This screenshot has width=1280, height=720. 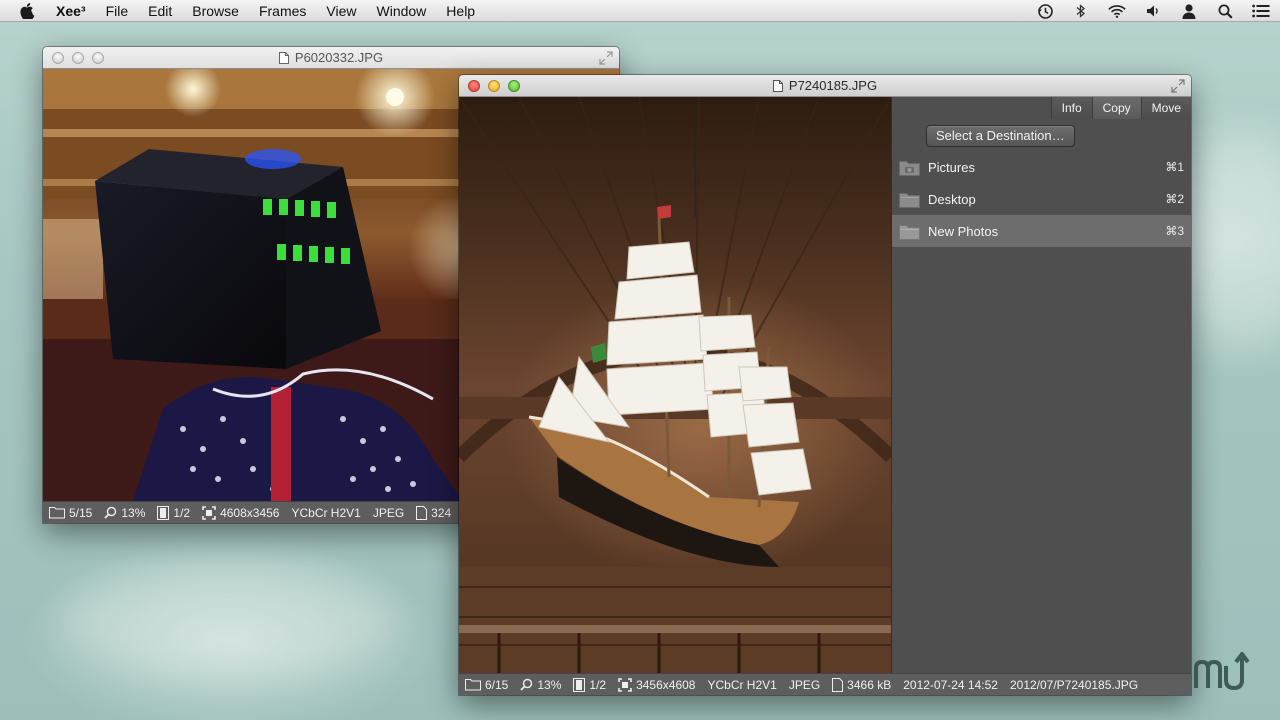 What do you see at coordinates (73, 11) in the screenshot?
I see `menu-app-name: Xee³` at bounding box center [73, 11].